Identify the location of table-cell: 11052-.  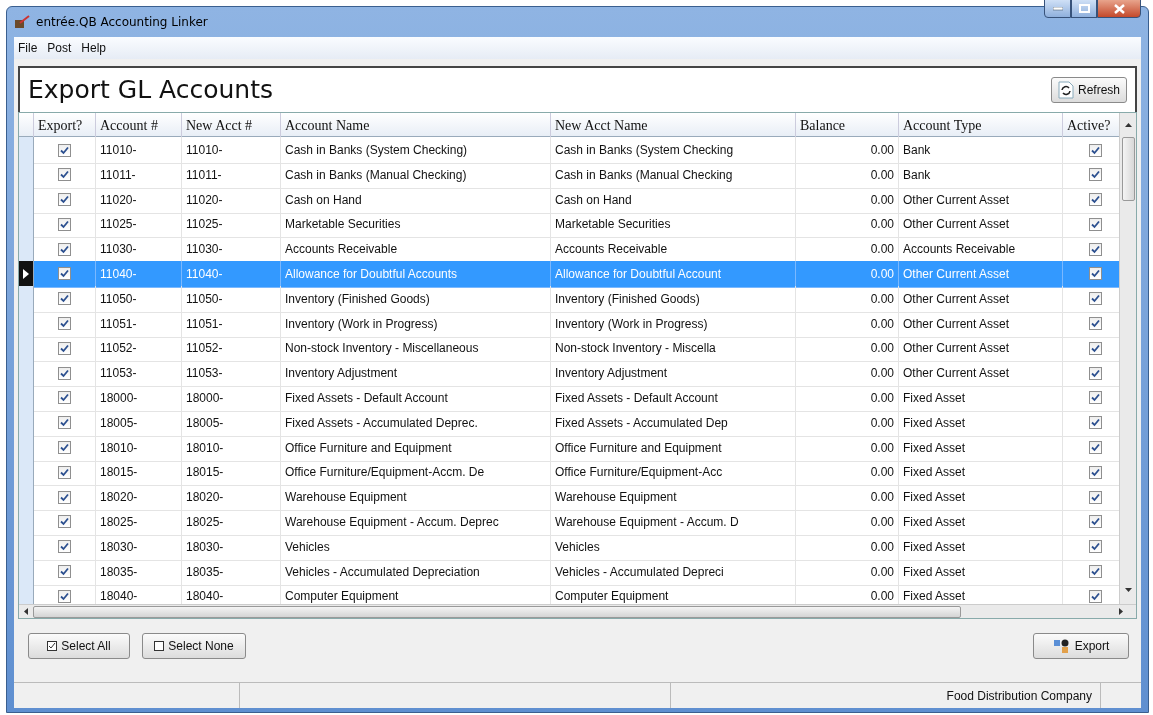
(139, 349).